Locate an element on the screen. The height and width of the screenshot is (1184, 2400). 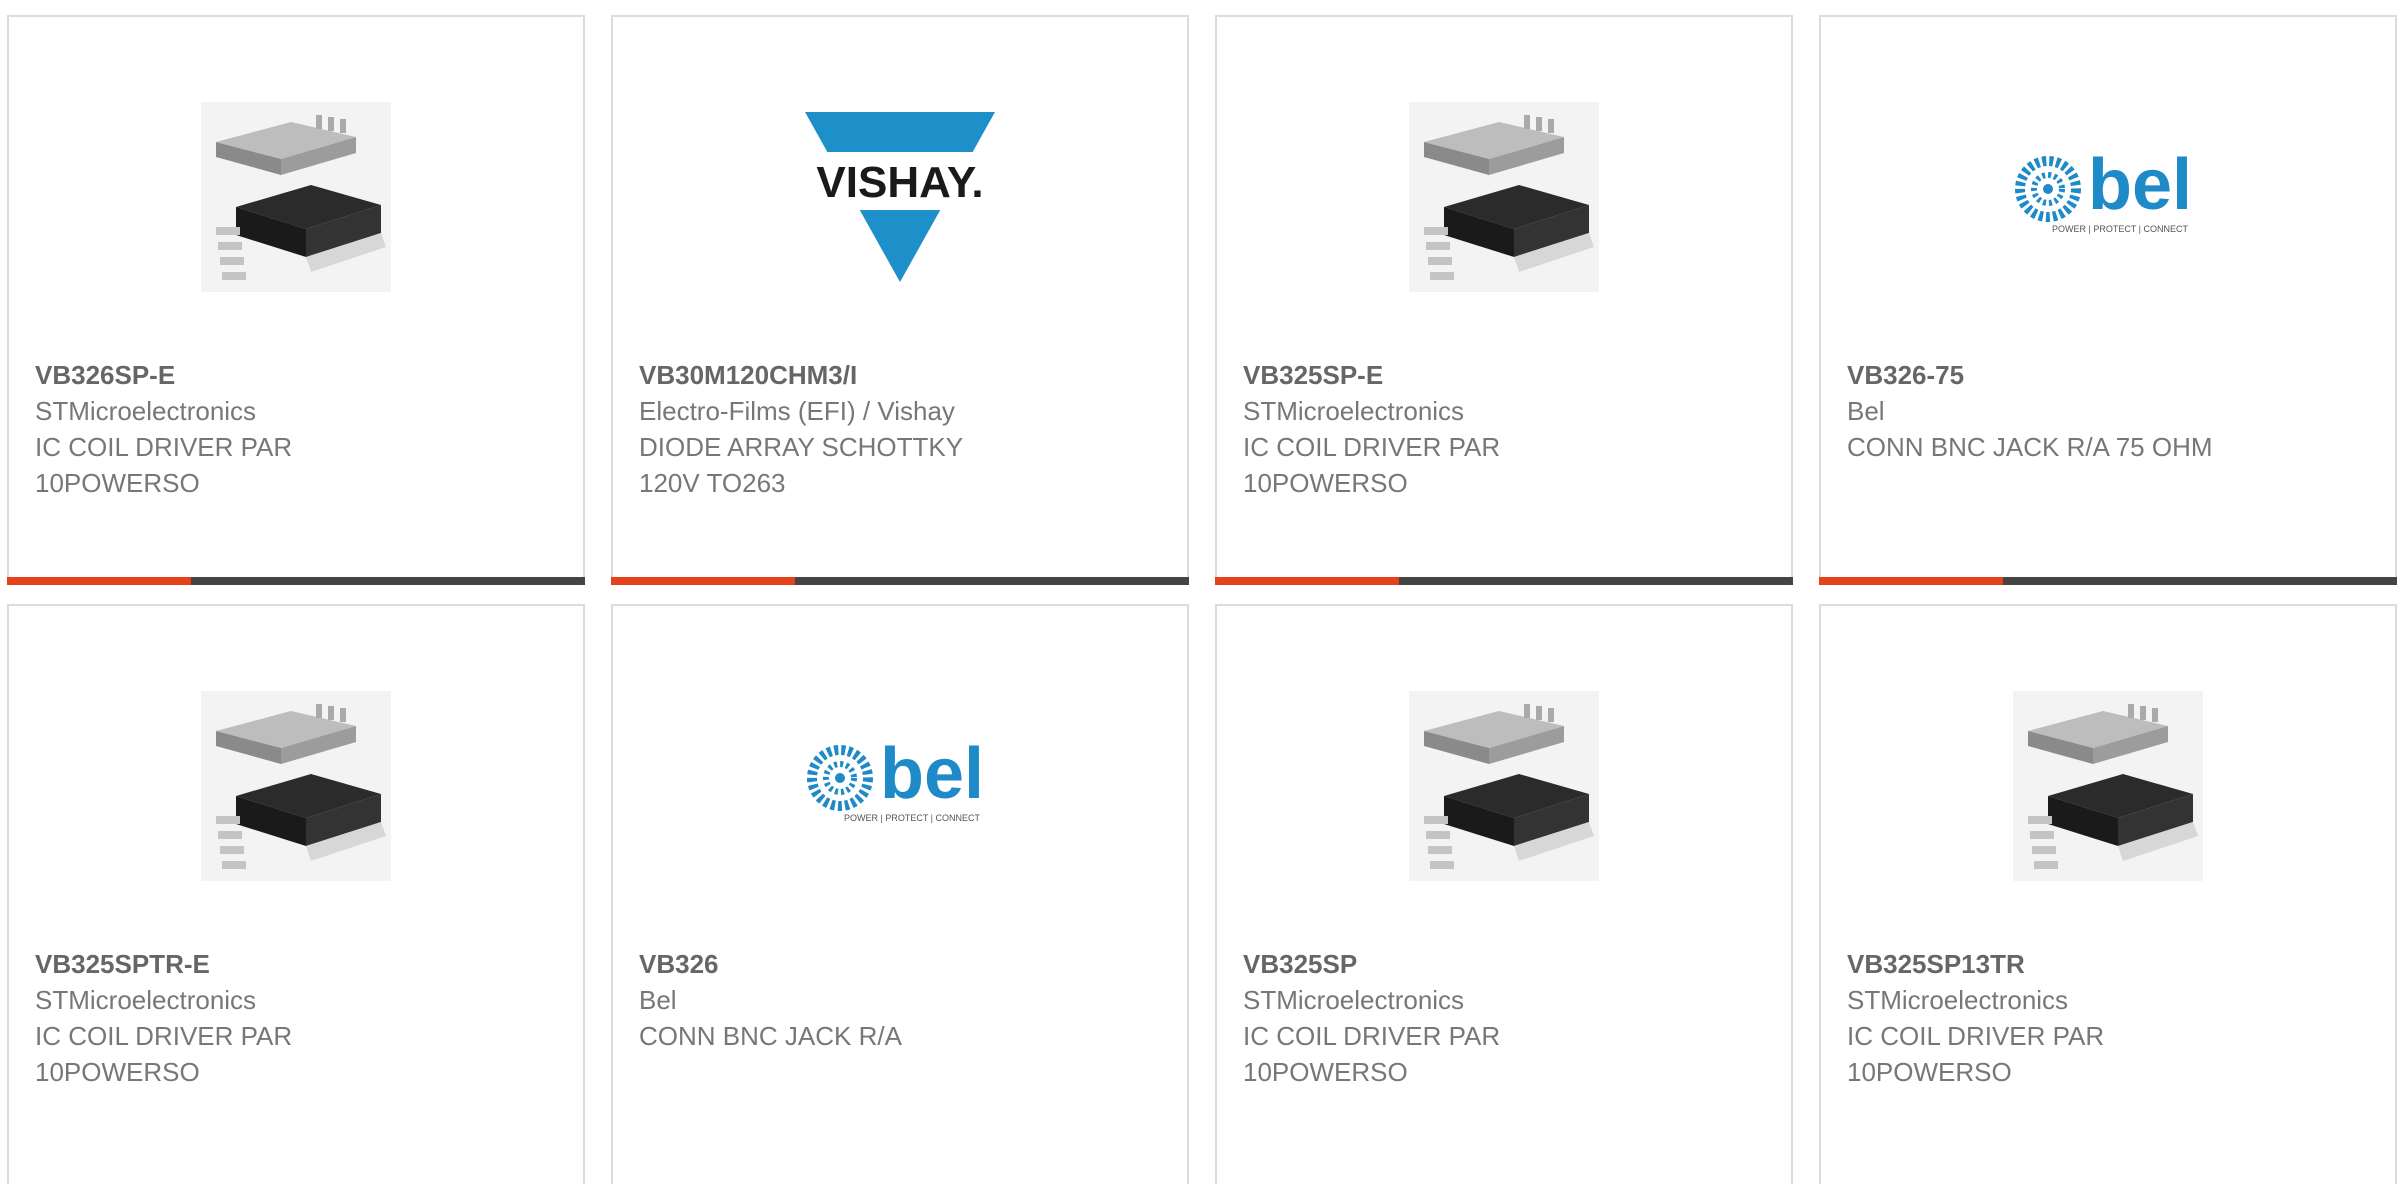
part-number: VB326 is located at coordinates (903, 964).